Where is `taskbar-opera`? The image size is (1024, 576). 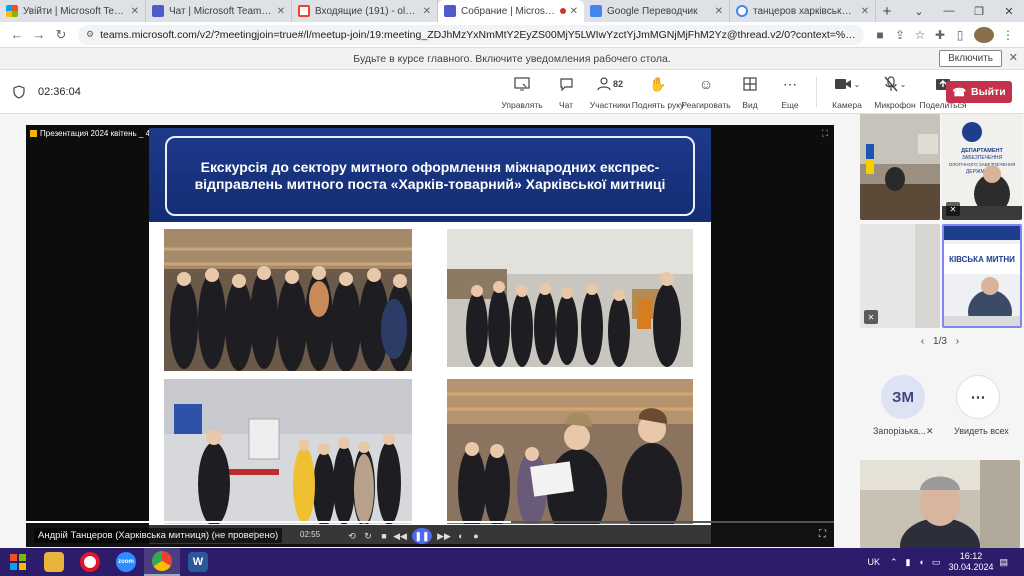
taskbar-opera is located at coordinates (90, 562).